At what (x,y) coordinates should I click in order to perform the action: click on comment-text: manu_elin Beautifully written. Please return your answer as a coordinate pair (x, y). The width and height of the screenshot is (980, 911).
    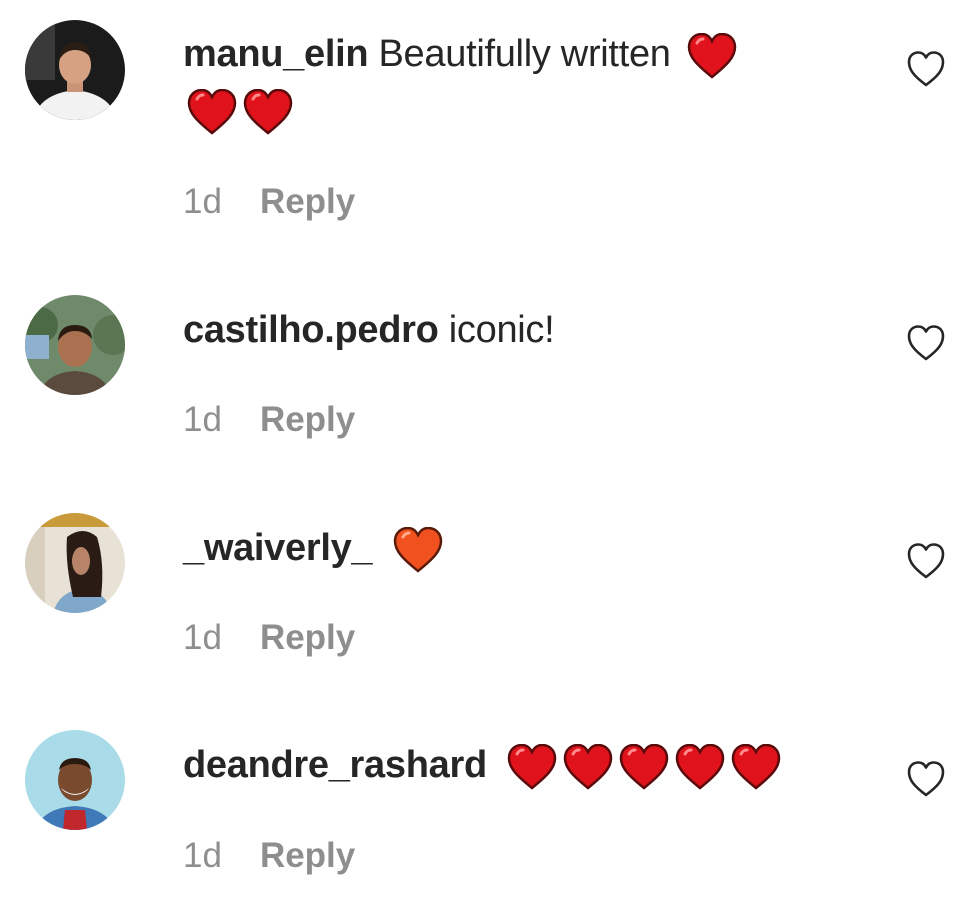
    Looking at the image, I should click on (508, 82).